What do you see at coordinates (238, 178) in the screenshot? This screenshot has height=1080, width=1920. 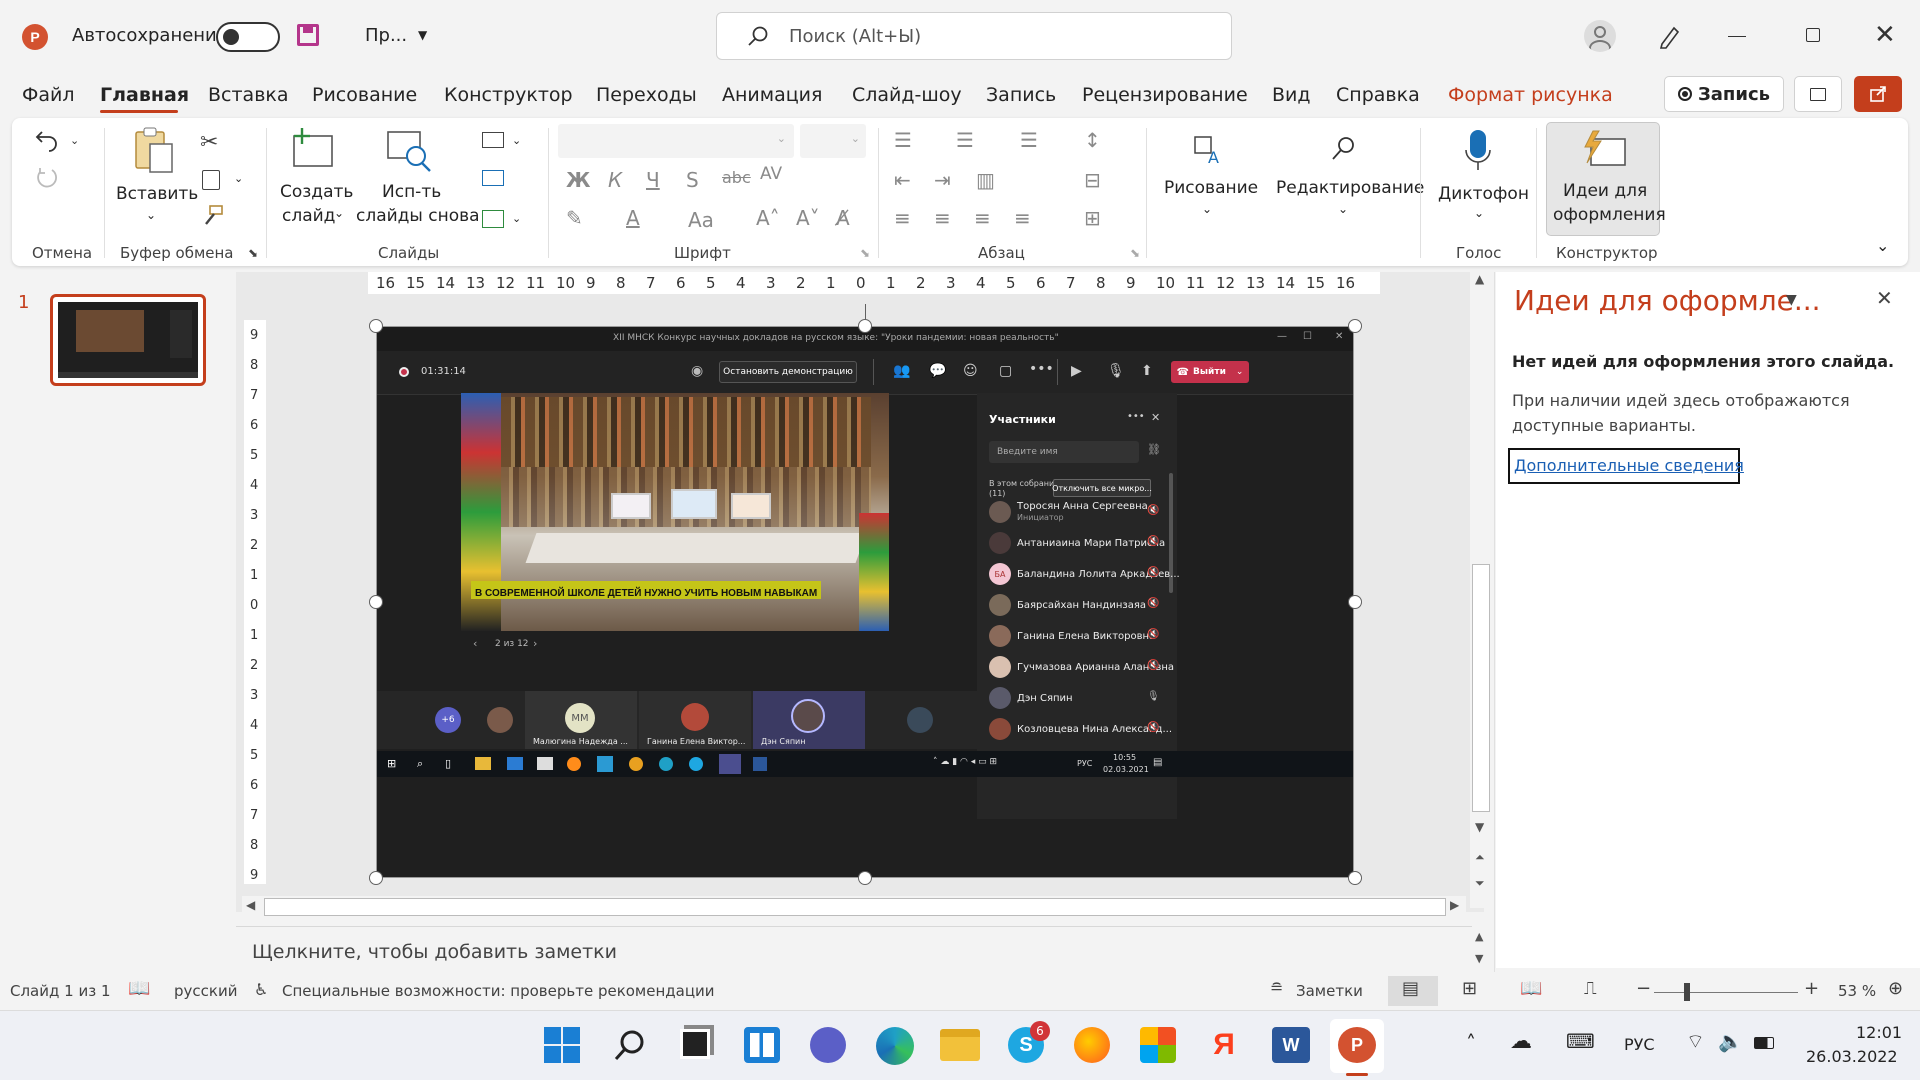 I see `copy-dropdown-icon: ⌄` at bounding box center [238, 178].